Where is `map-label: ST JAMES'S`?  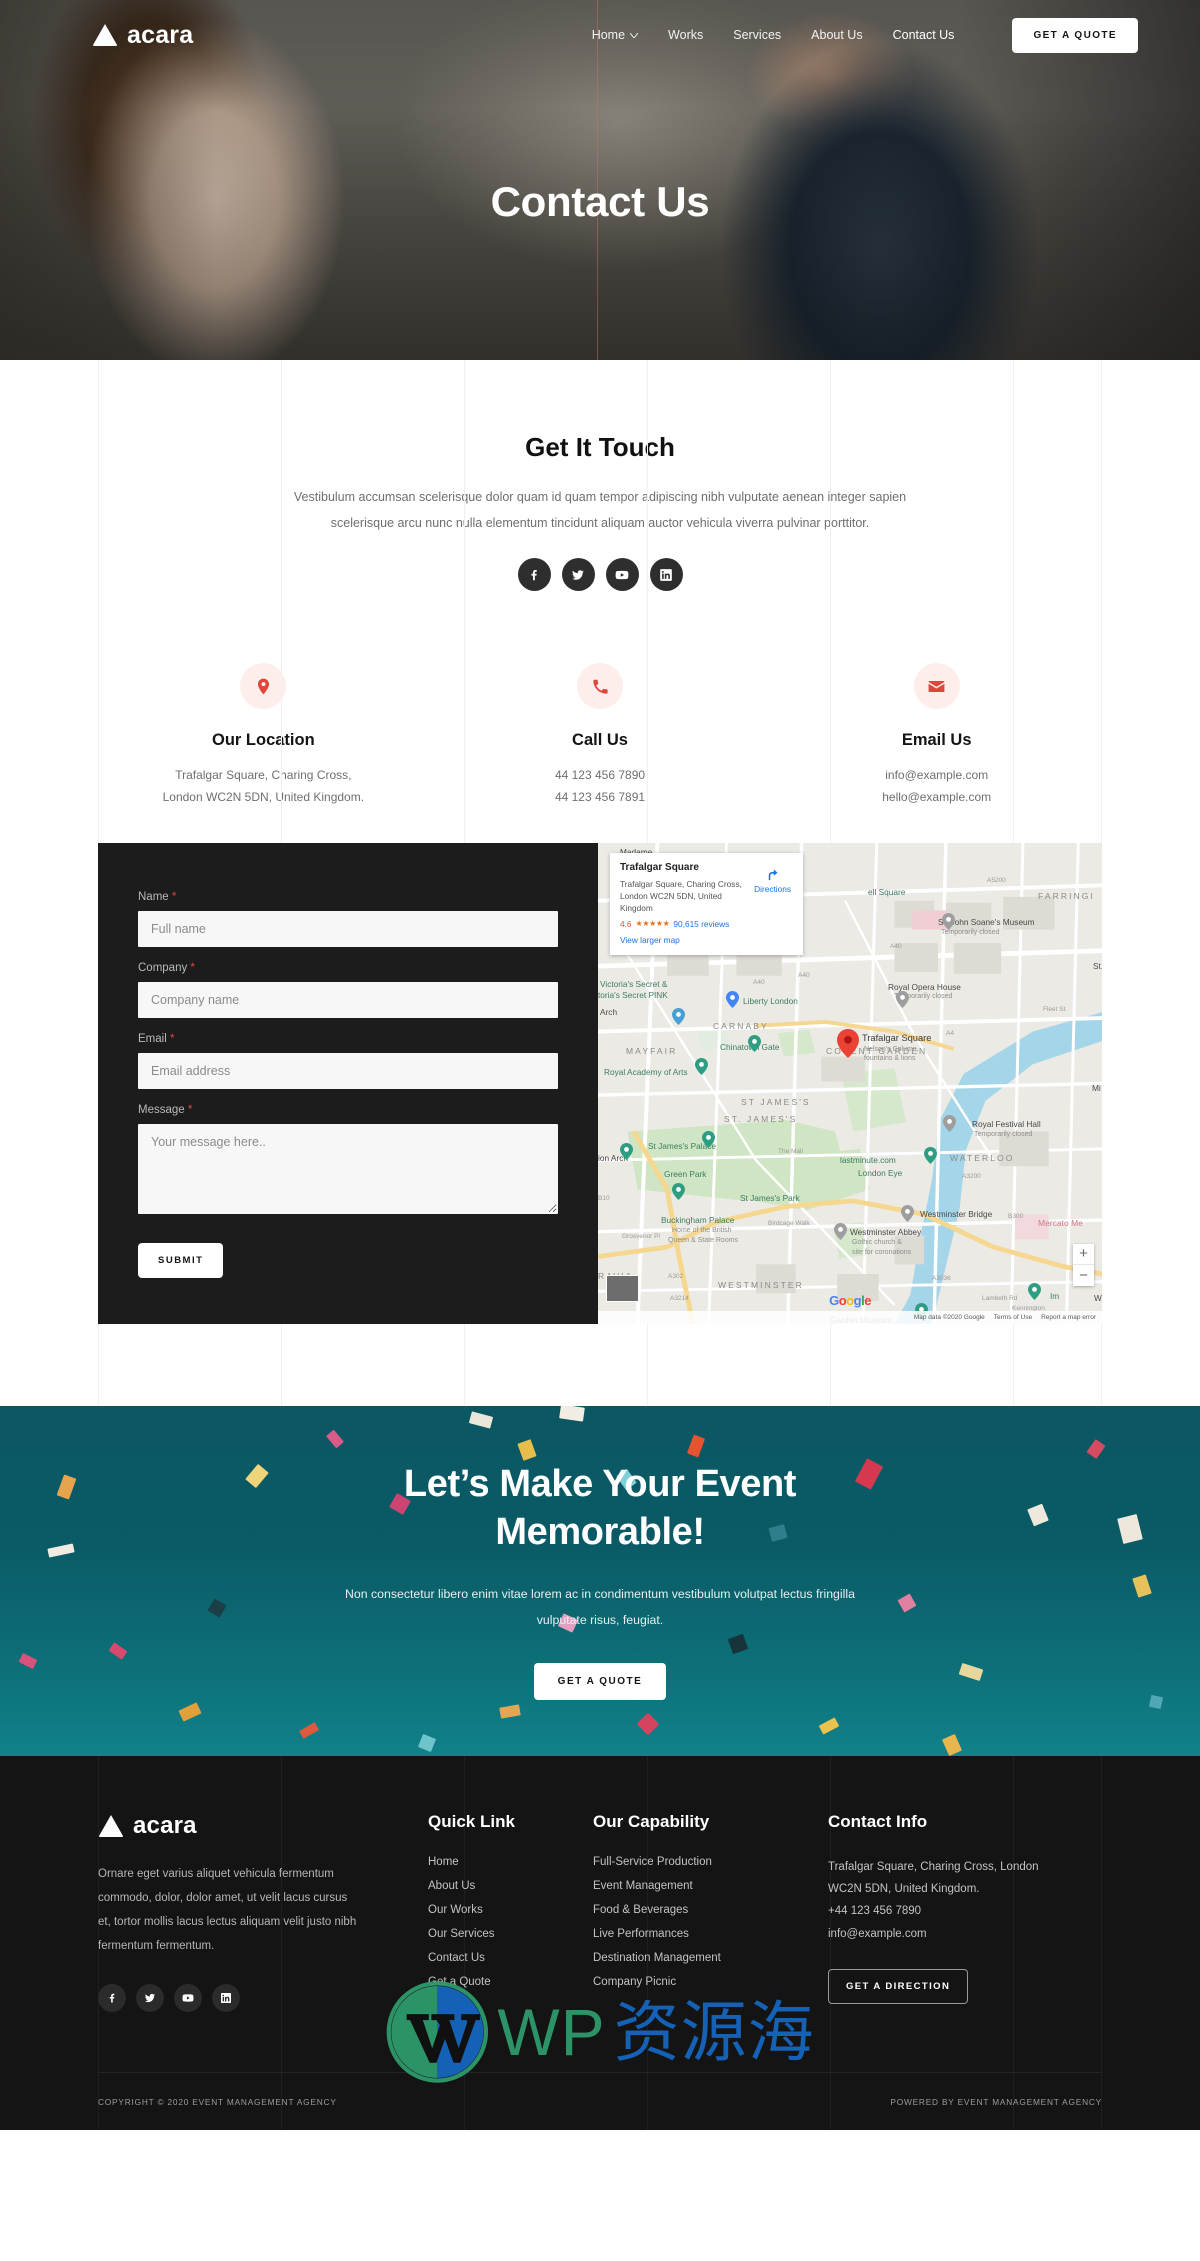 map-label: ST JAMES'S is located at coordinates (776, 1101).